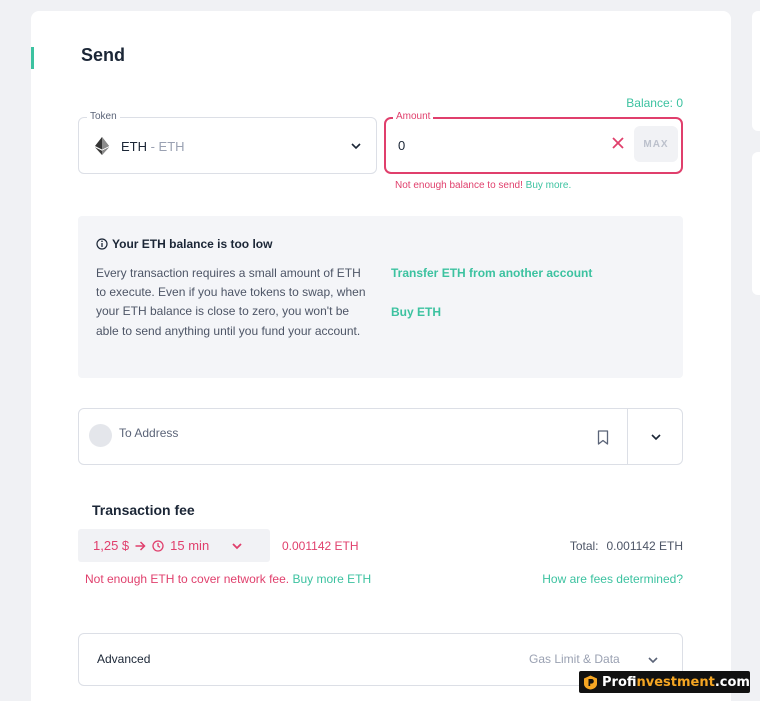 Image resolution: width=760 pixels, height=701 pixels. What do you see at coordinates (32, 58) in the screenshot?
I see `title-accent-bar` at bounding box center [32, 58].